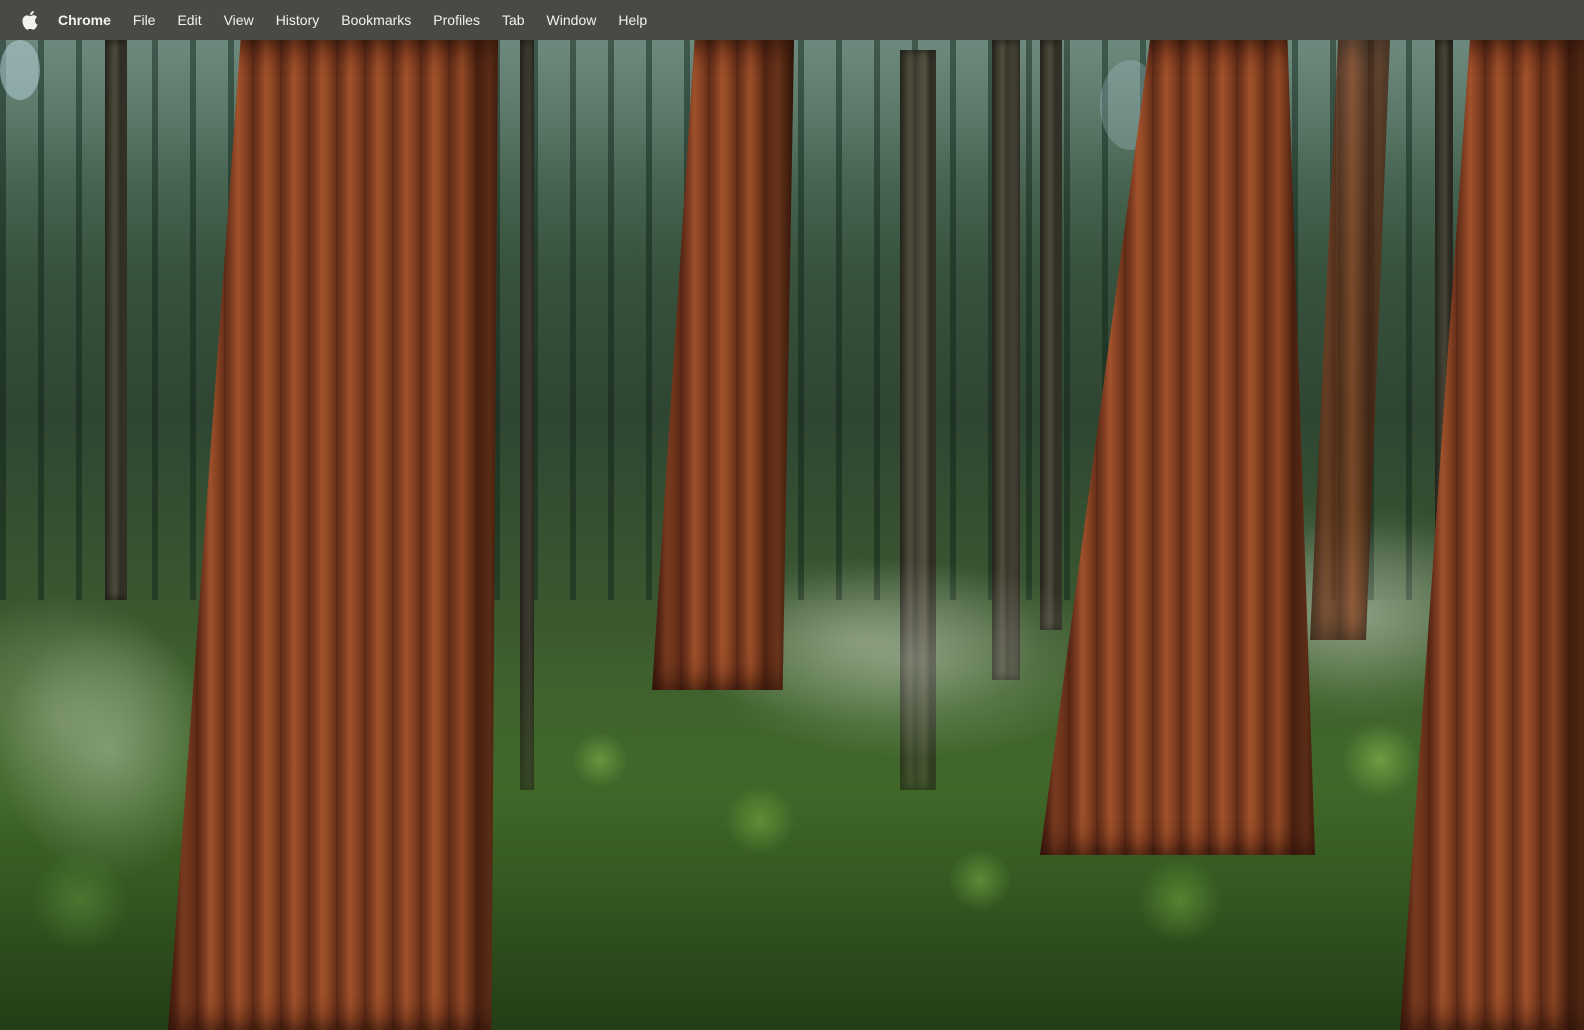 This screenshot has height=1030, width=1584. What do you see at coordinates (632, 20) in the screenshot?
I see `menu-help: Help` at bounding box center [632, 20].